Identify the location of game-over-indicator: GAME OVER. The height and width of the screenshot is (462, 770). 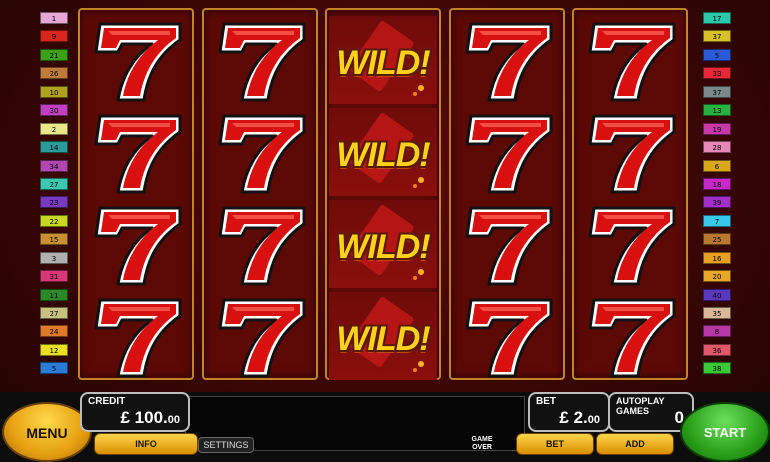
(482, 445).